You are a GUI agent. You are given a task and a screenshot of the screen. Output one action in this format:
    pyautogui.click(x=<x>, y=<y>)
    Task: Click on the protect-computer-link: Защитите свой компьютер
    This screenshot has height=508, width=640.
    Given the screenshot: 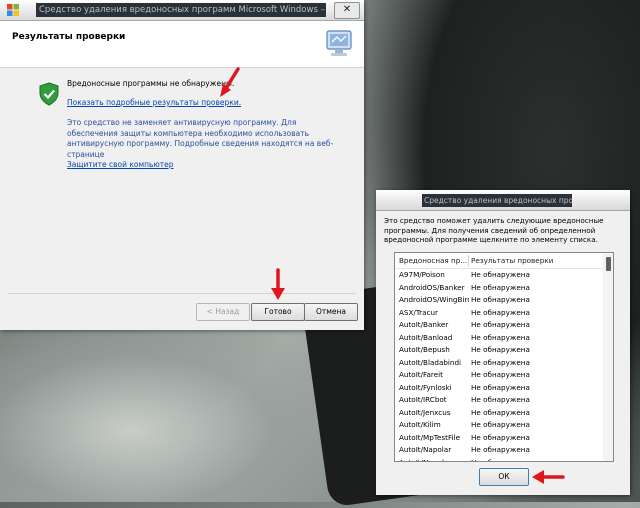 What is the action you would take?
    pyautogui.click(x=120, y=164)
    